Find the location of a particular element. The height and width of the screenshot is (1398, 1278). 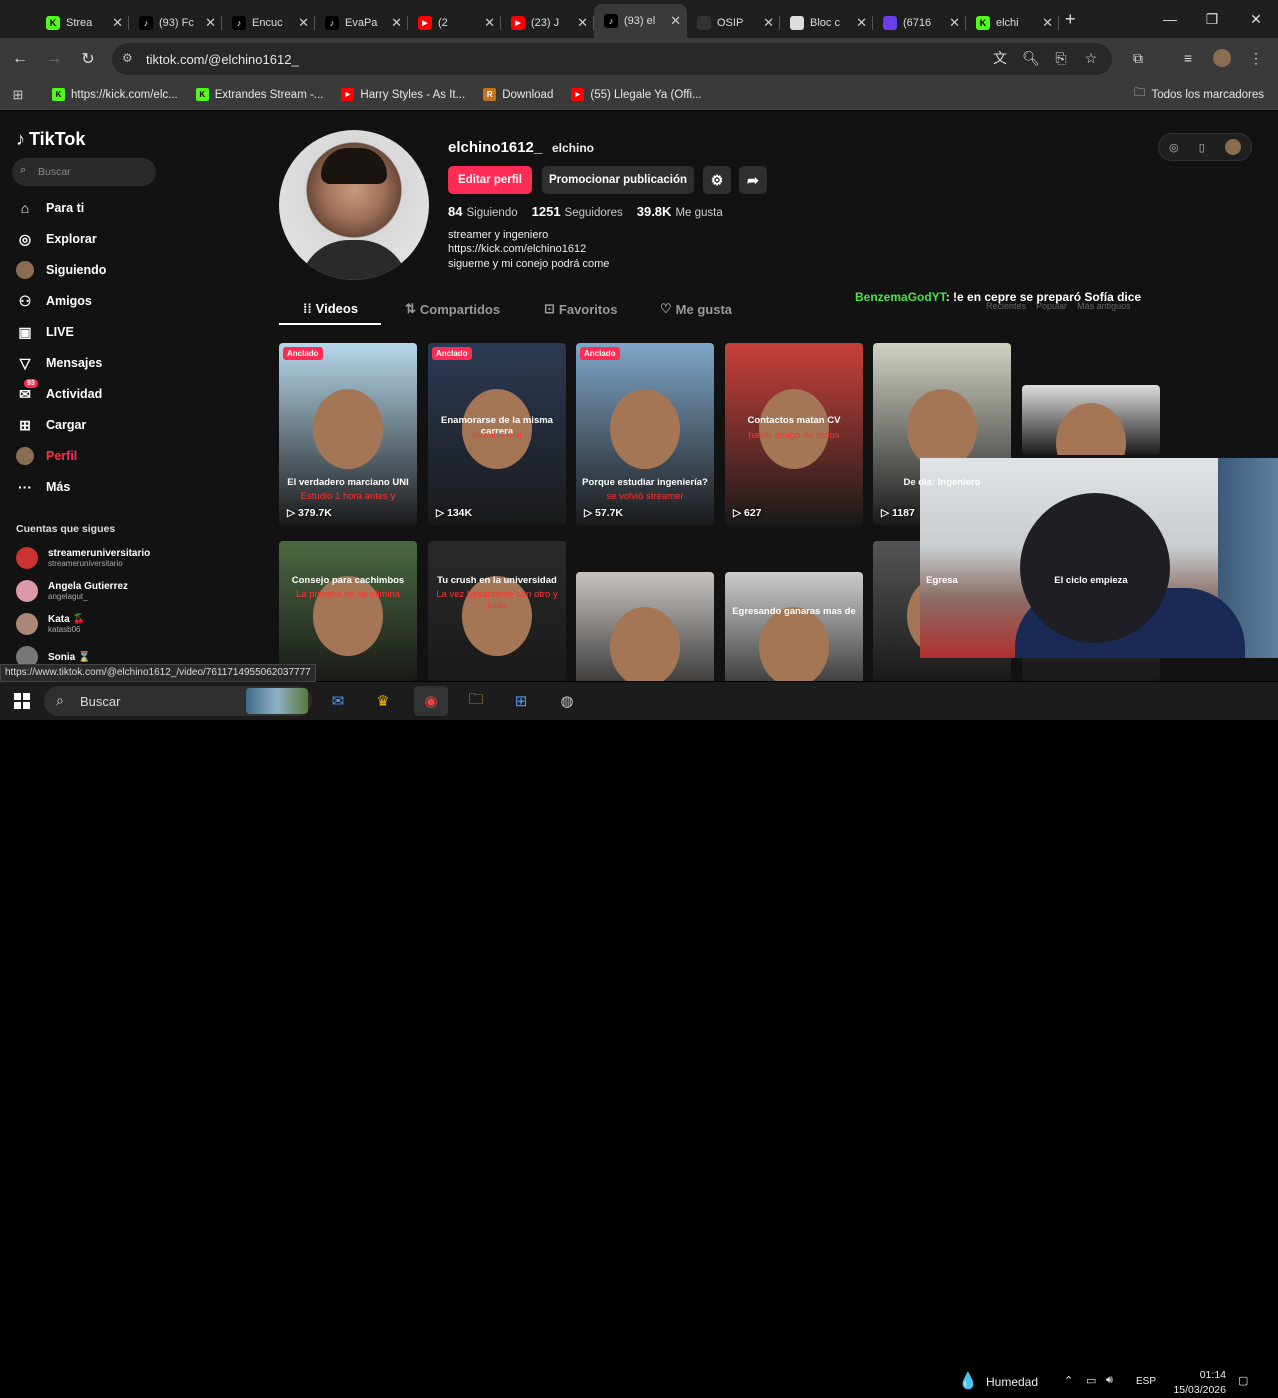

following-stat: 84 Siguiendo is located at coordinates (483, 211).